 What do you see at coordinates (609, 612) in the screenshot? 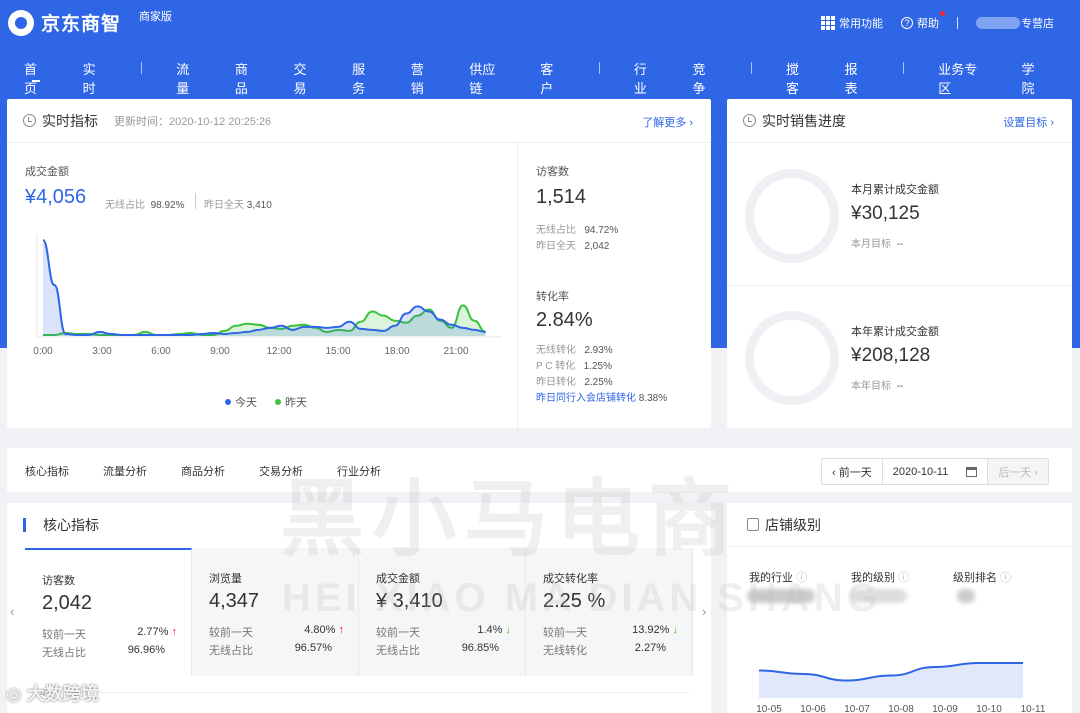
I see `kpi-card-conversion: 成交转化率 2.25 % 较前一天 13.92% ↓ 无线转化 2.27%` at bounding box center [609, 612].